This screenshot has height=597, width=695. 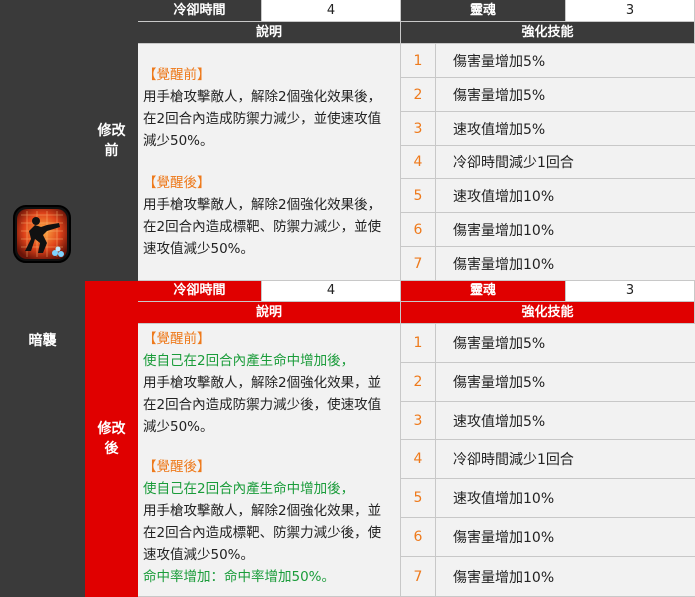 What do you see at coordinates (42, 298) in the screenshot?
I see `skill-column: 暗襲` at bounding box center [42, 298].